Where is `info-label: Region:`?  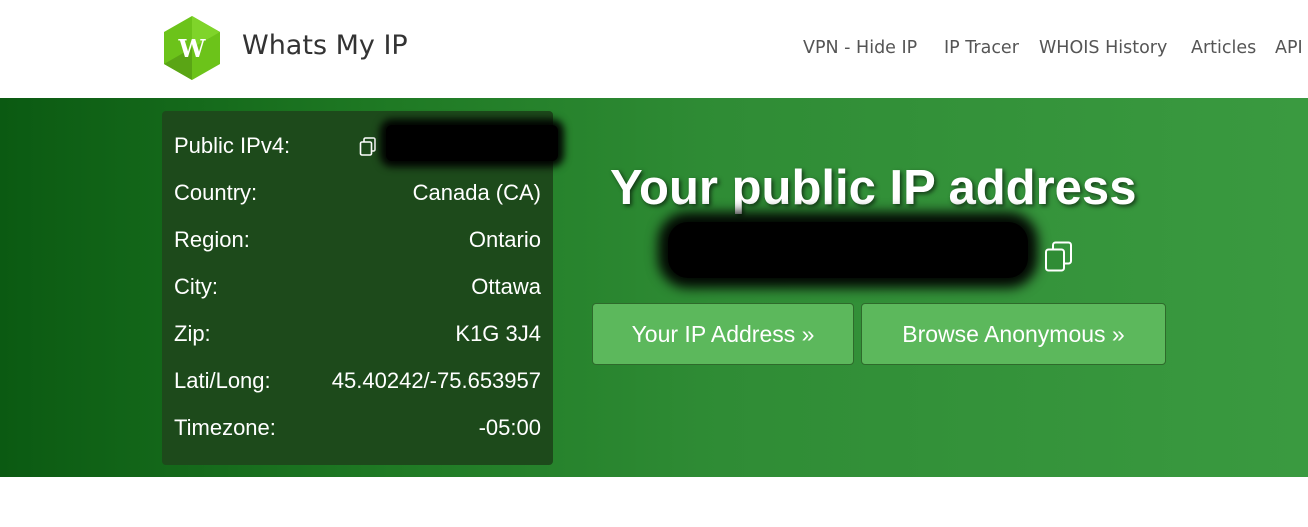
info-label: Region: is located at coordinates (212, 239).